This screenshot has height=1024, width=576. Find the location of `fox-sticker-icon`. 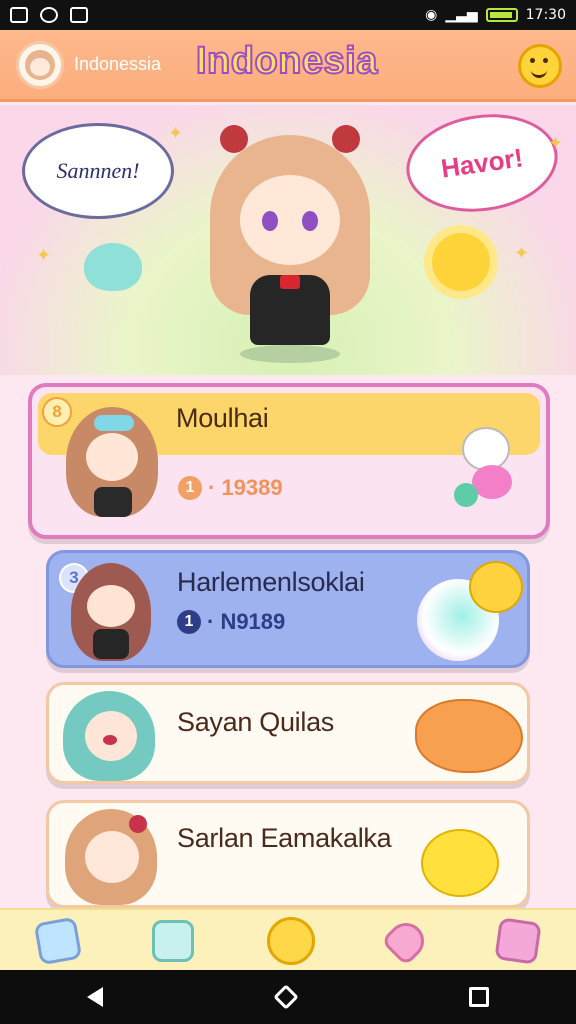

fox-sticker-icon is located at coordinates (469, 736).